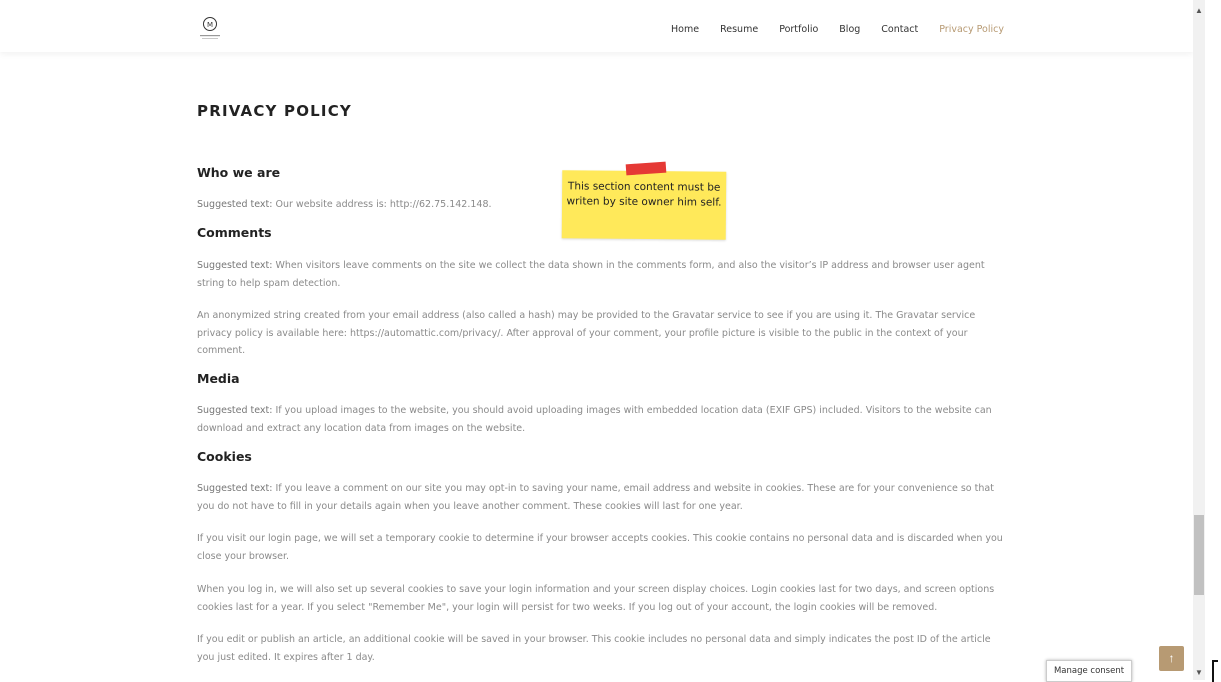 Image resolution: width=1221 pixels, height=682 pixels. Describe the element at coordinates (1215, 671) in the screenshot. I see `corner-bracket` at that location.